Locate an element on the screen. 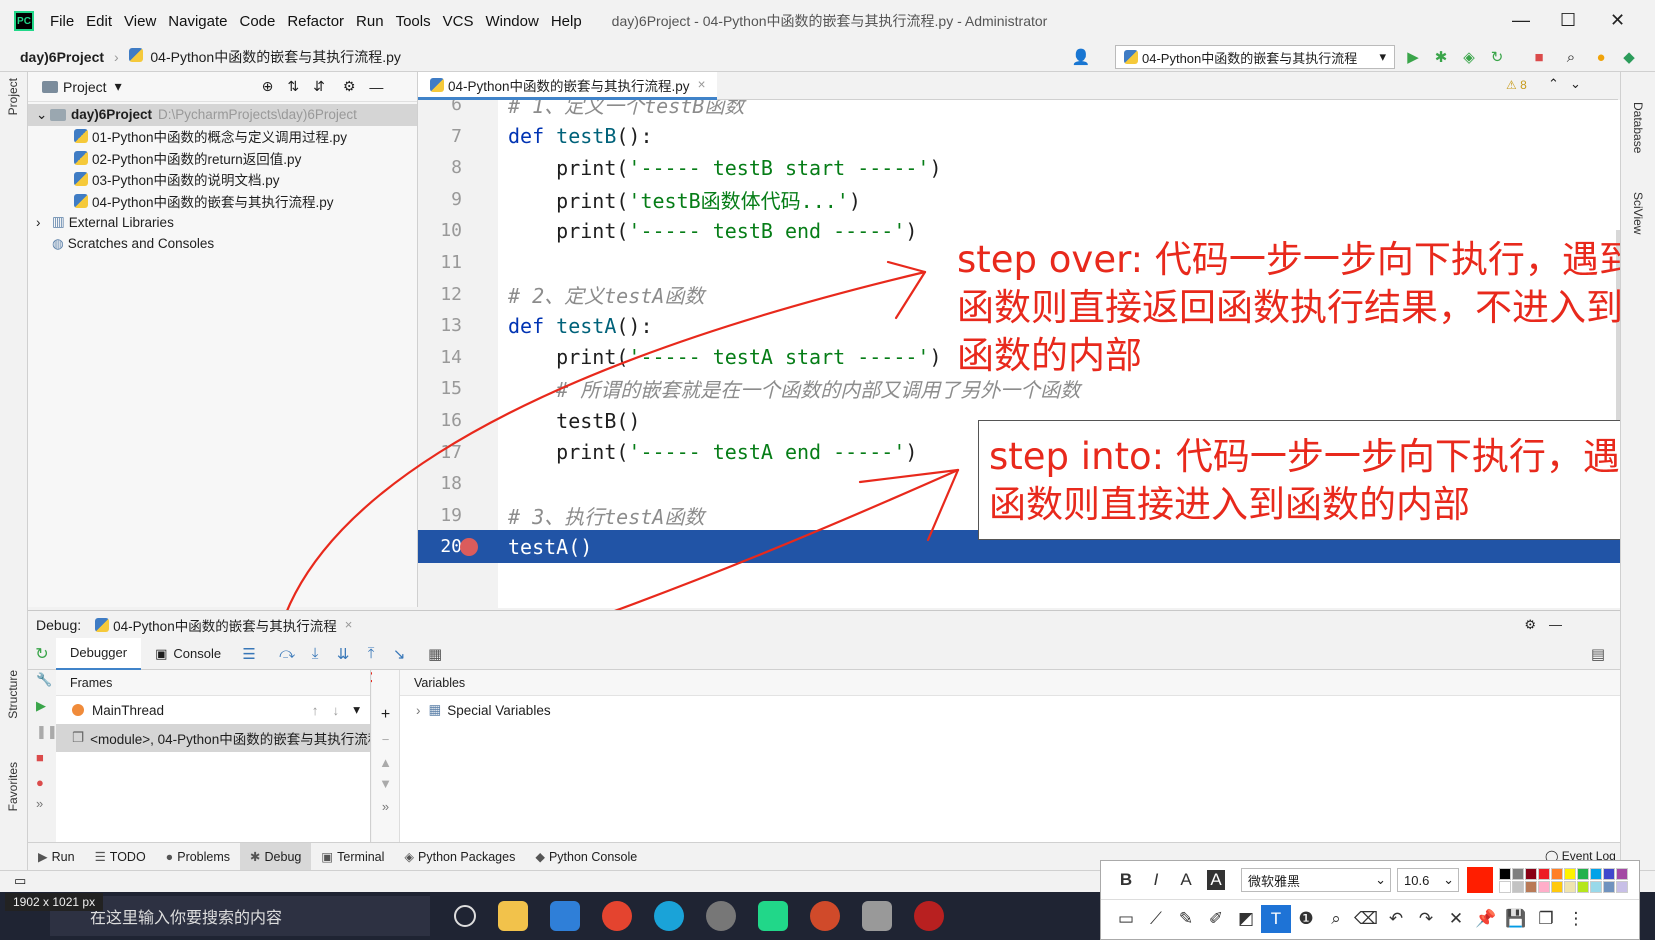  database-tool-tab: Database is located at coordinates (1638, 127).